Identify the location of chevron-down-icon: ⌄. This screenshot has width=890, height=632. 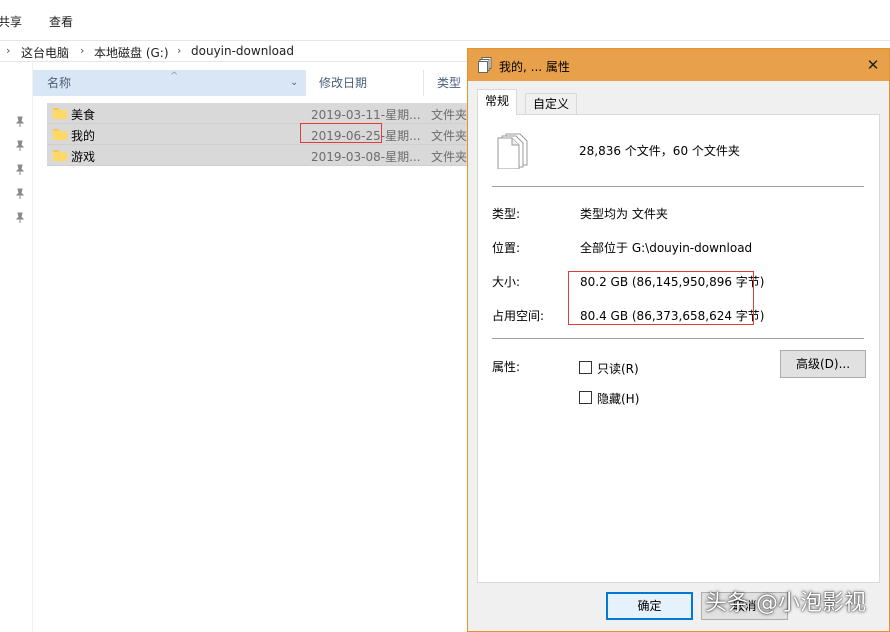
(294, 83).